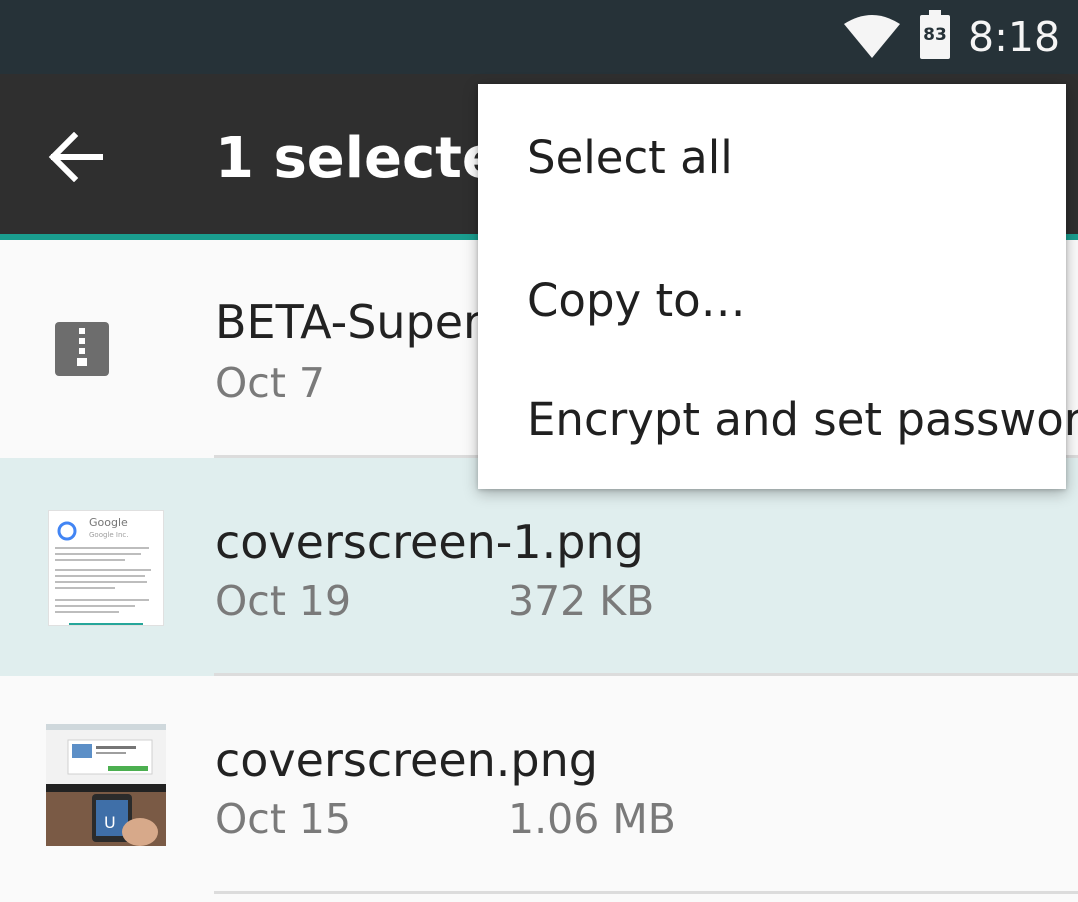 This screenshot has width=1078, height=902. I want to click on thumbnail-document-preview: Google Google Inc., so click(103, 570).